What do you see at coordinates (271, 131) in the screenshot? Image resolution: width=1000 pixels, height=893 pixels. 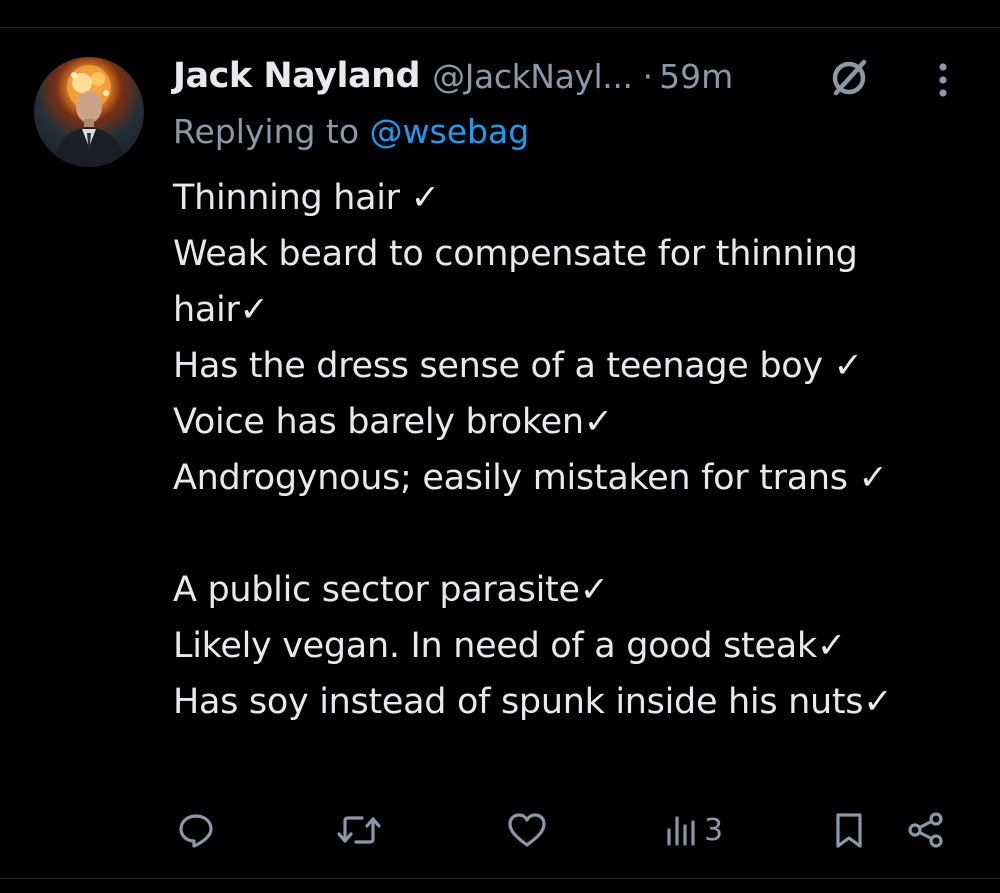 I see `replying-to-label: Replying to` at bounding box center [271, 131].